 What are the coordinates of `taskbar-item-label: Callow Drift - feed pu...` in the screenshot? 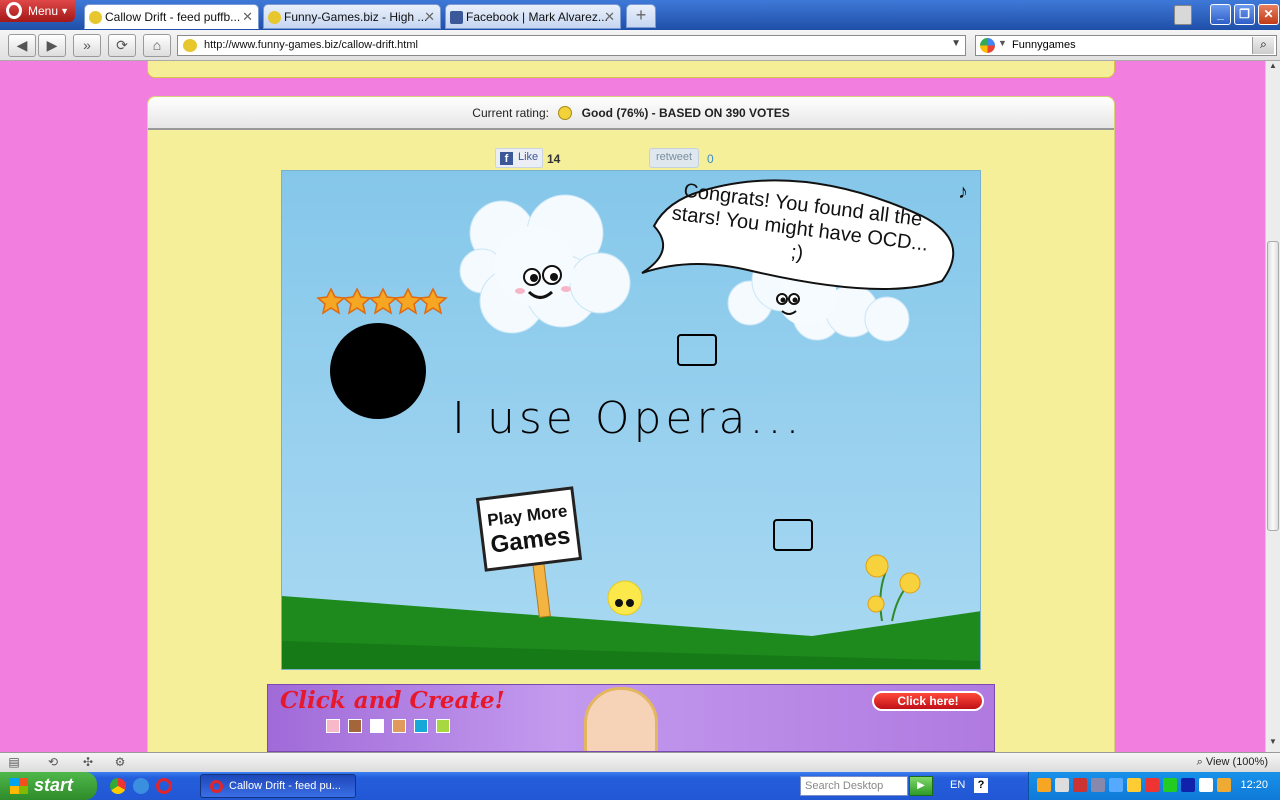 It's located at (285, 786).